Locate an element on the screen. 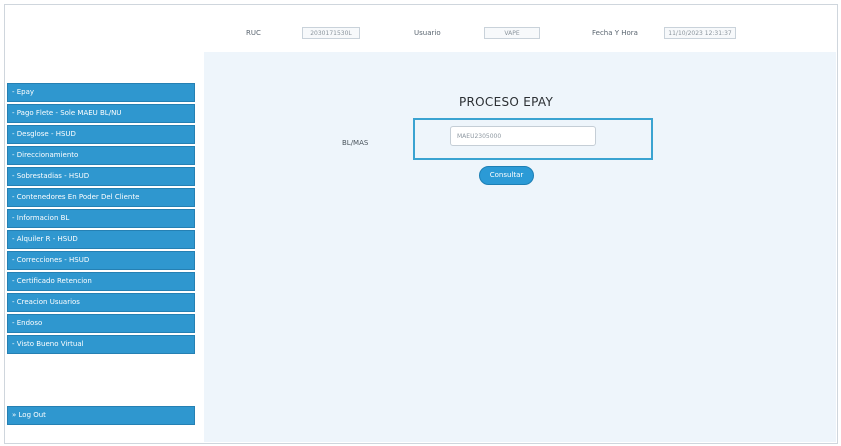  sidebar-item-desglose: - Desglose - HSUD is located at coordinates (101, 134).